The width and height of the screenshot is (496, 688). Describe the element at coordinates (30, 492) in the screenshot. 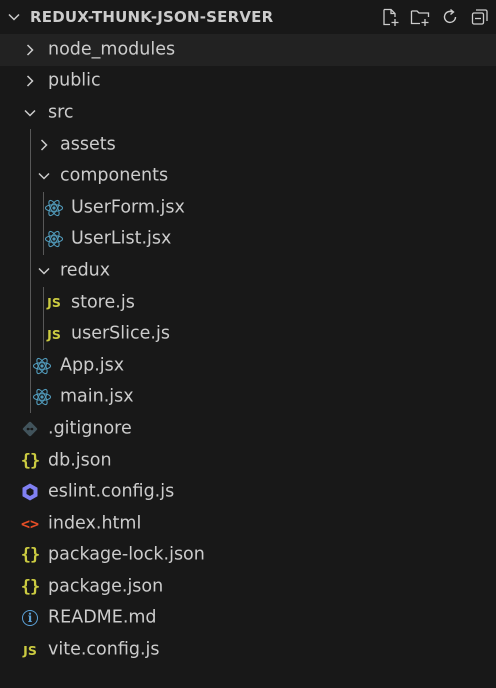

I see `eslint-icon` at that location.